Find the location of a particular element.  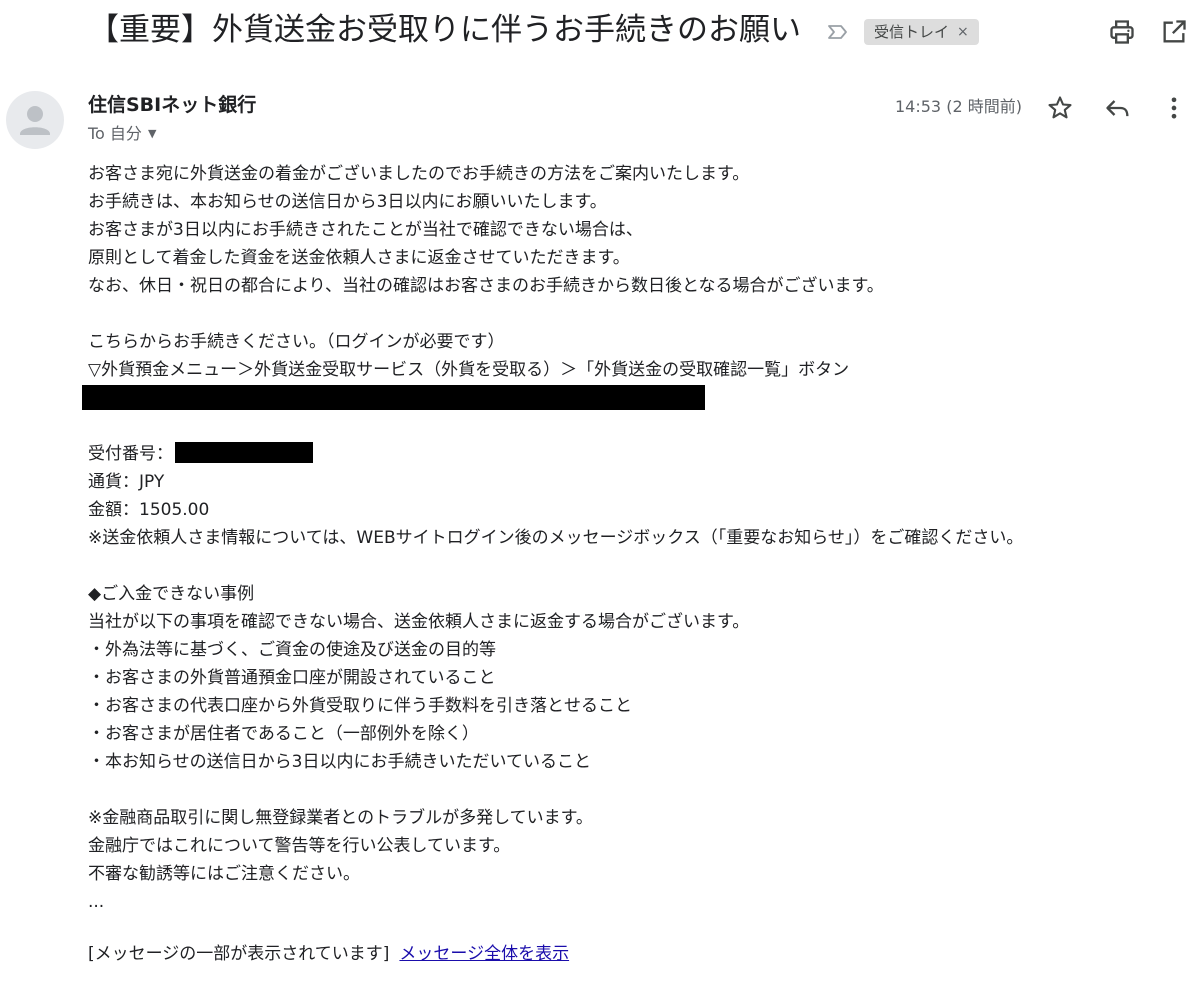

body-line: こちらからお手続きください。（ログインが必要です） is located at coordinates (296, 342).